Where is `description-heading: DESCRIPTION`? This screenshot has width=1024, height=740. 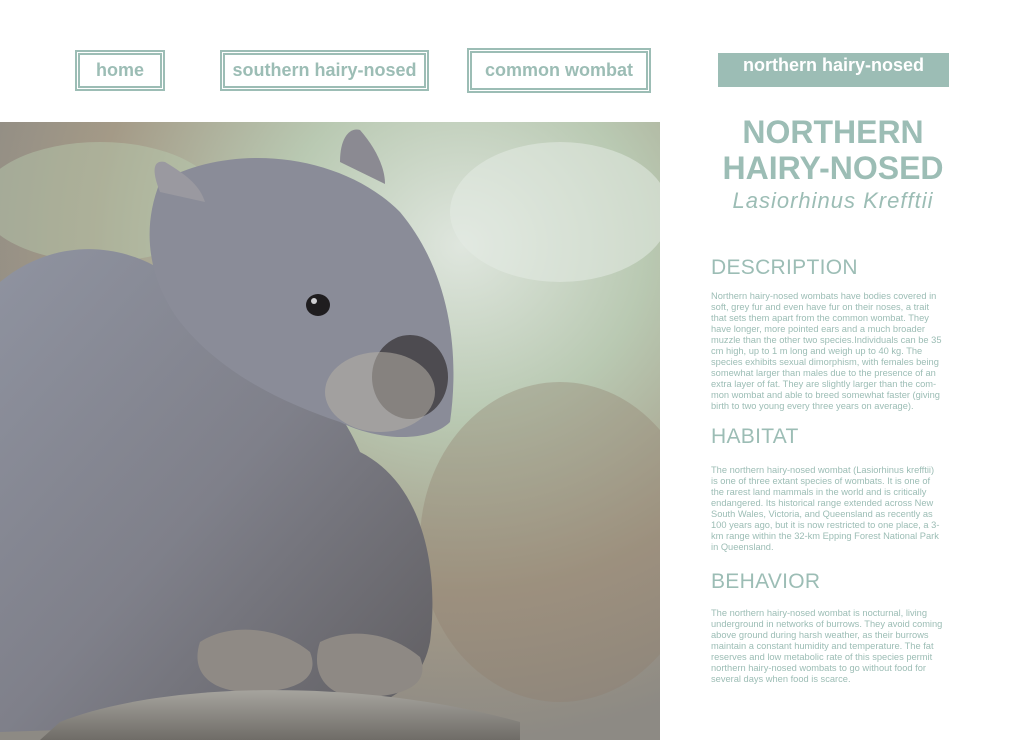
description-heading: DESCRIPTION is located at coordinates (784, 267).